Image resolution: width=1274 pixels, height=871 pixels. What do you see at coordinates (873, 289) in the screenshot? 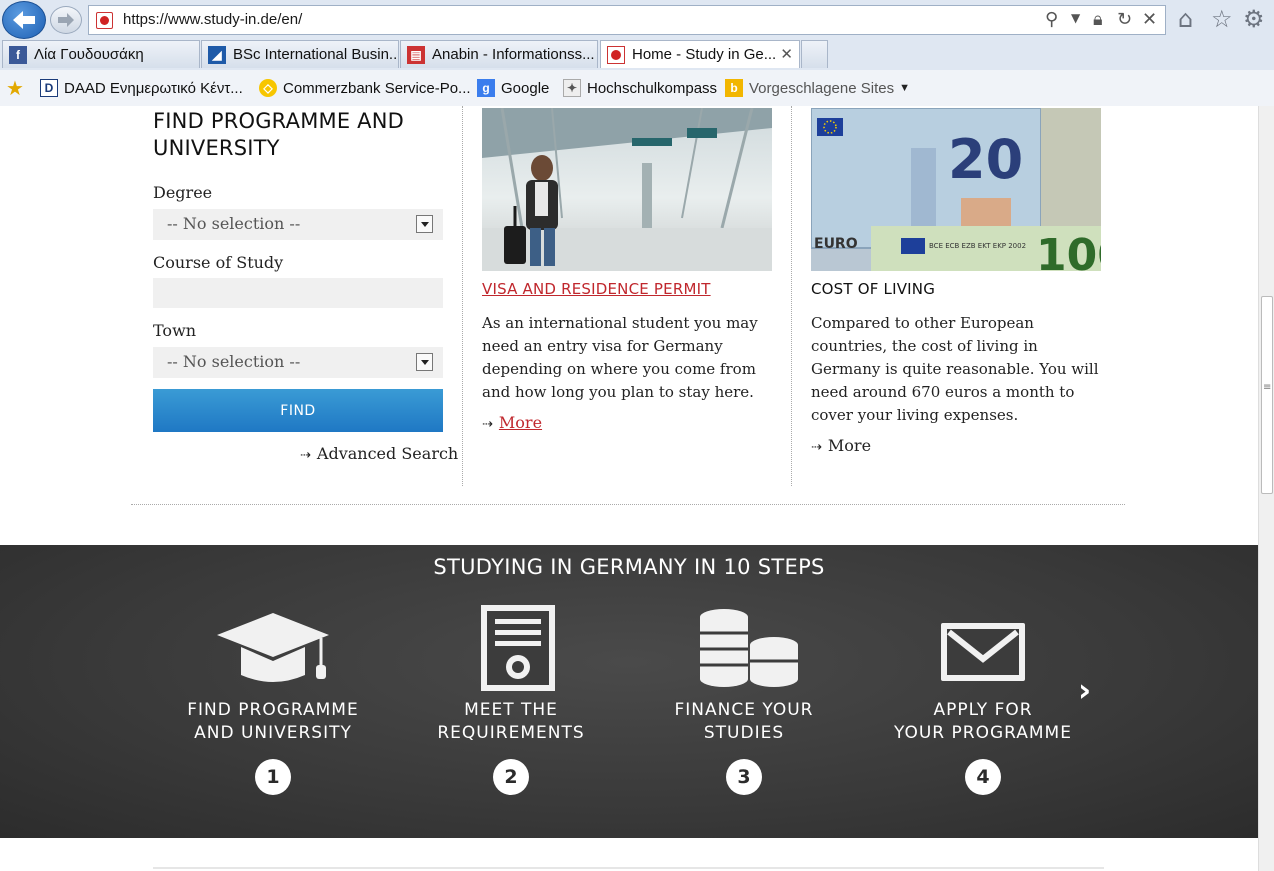
I see `cost-title: COST OF LIVING` at bounding box center [873, 289].